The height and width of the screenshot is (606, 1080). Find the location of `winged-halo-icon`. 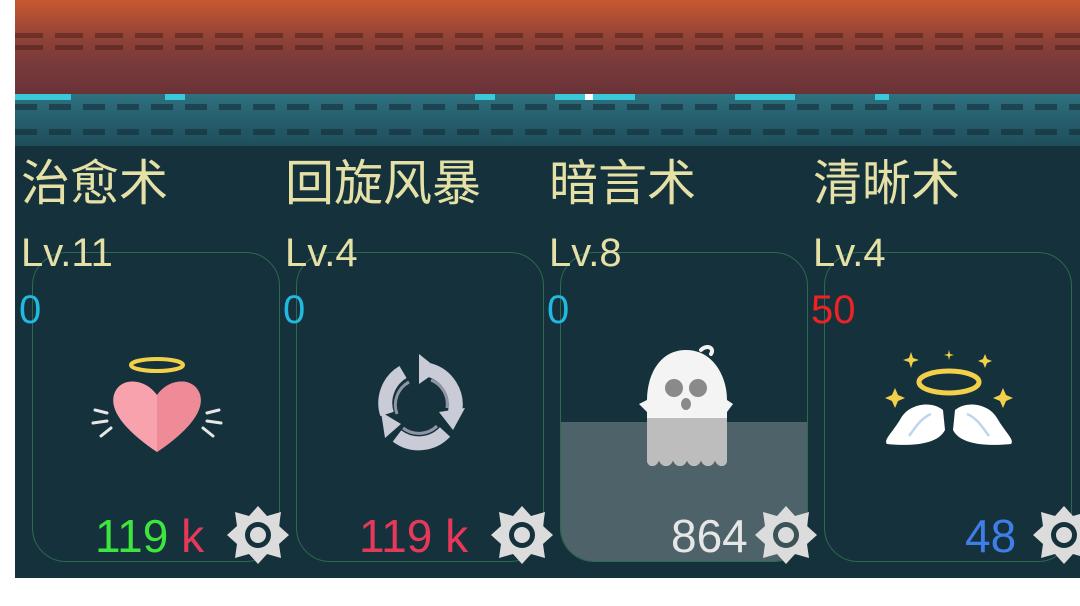

winged-halo-icon is located at coordinates (949, 397).